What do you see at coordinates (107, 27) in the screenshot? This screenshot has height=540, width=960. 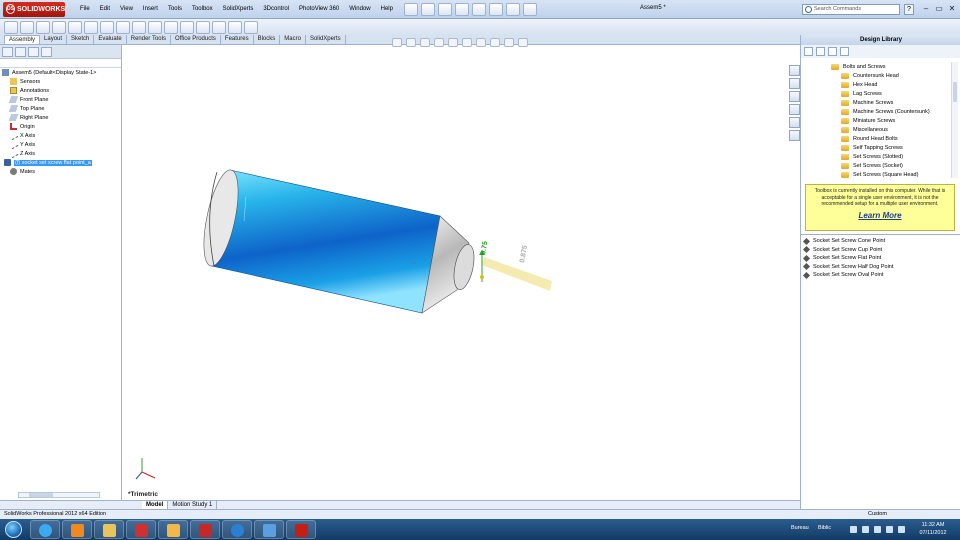 I see `show-hidden-button` at bounding box center [107, 27].